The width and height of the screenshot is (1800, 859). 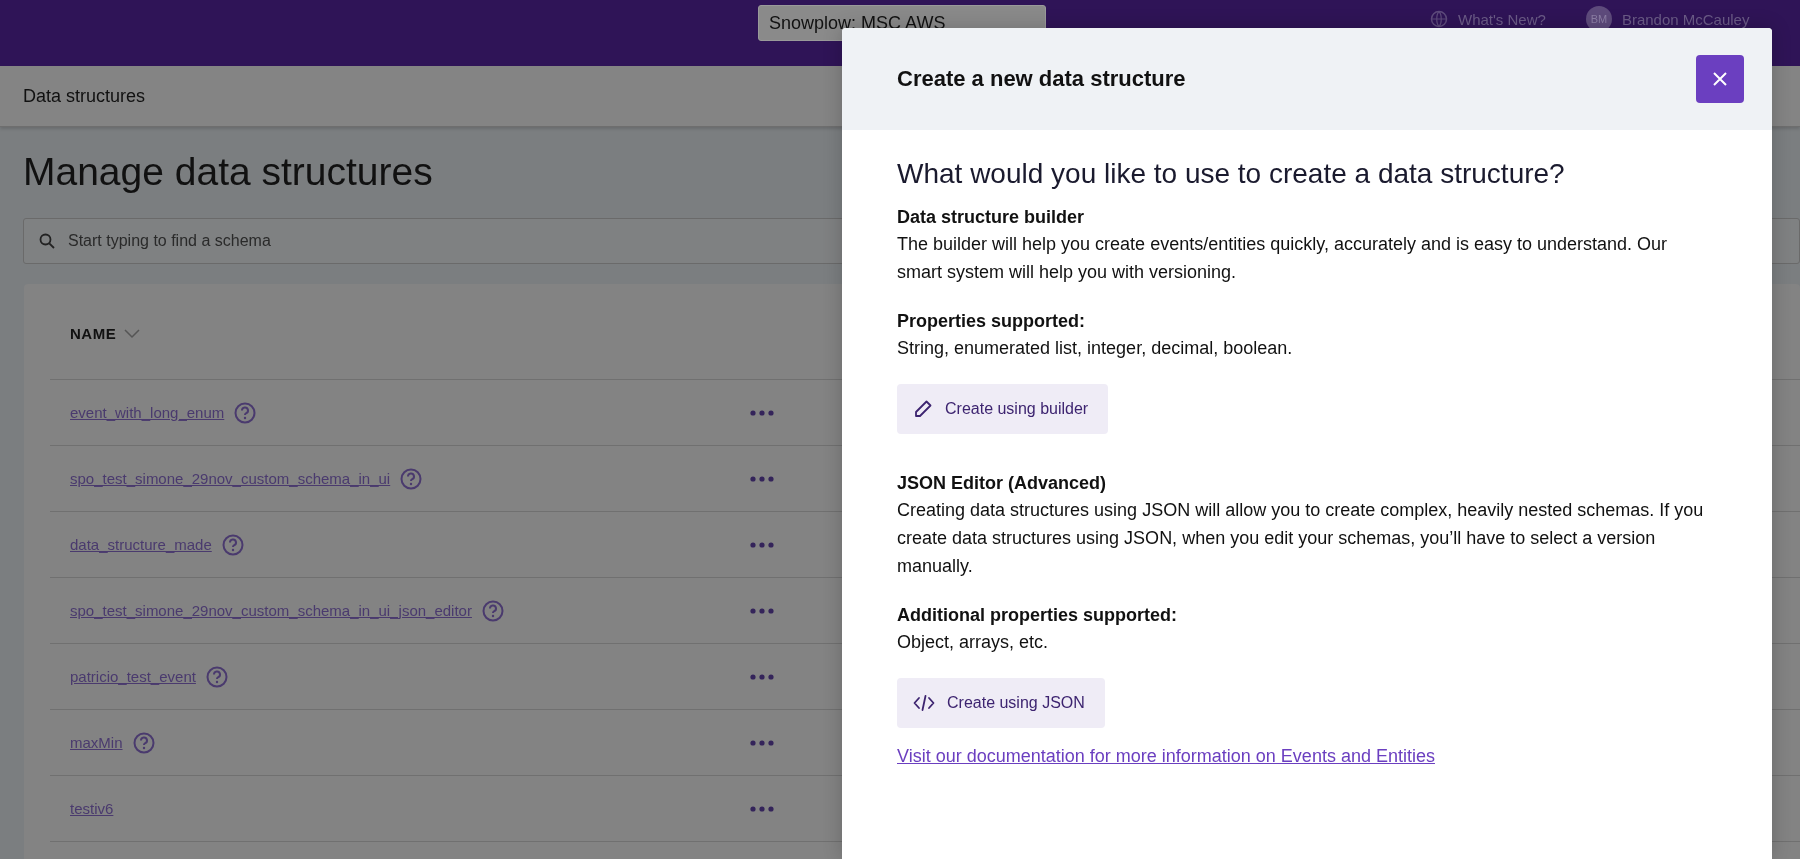 What do you see at coordinates (1439, 19) in the screenshot?
I see `globe-icon` at bounding box center [1439, 19].